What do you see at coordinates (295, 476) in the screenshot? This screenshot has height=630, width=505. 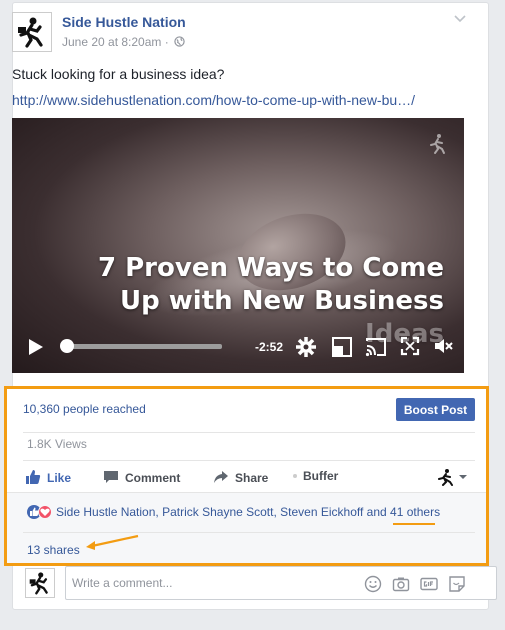 I see `buffer-icon` at bounding box center [295, 476].